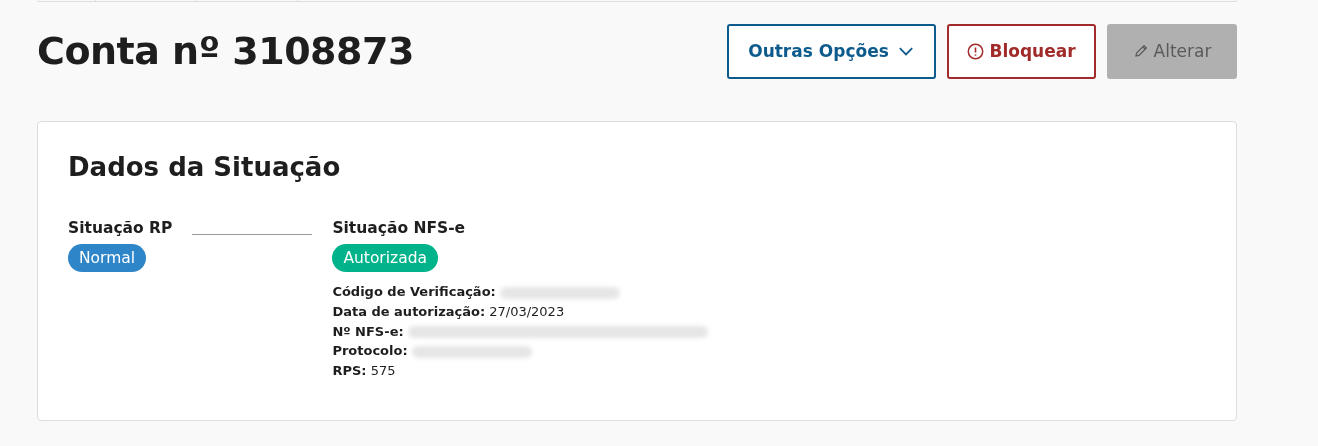  I want to click on block-button: Bloquear, so click(1021, 51).